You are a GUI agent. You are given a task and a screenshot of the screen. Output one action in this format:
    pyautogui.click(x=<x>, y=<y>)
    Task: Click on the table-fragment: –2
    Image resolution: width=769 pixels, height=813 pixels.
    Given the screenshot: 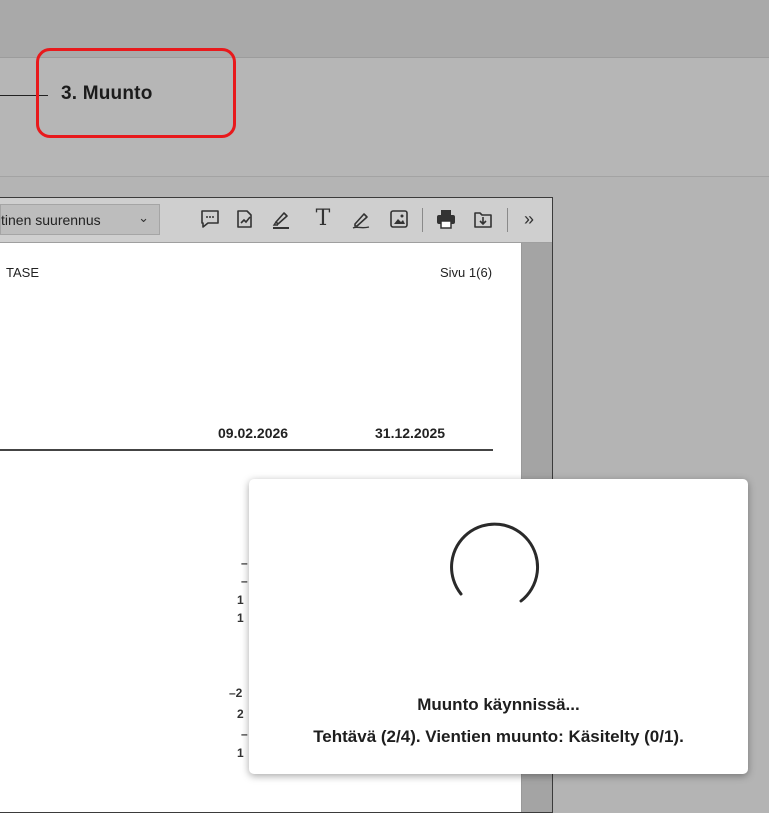 What is the action you would take?
    pyautogui.click(x=236, y=693)
    